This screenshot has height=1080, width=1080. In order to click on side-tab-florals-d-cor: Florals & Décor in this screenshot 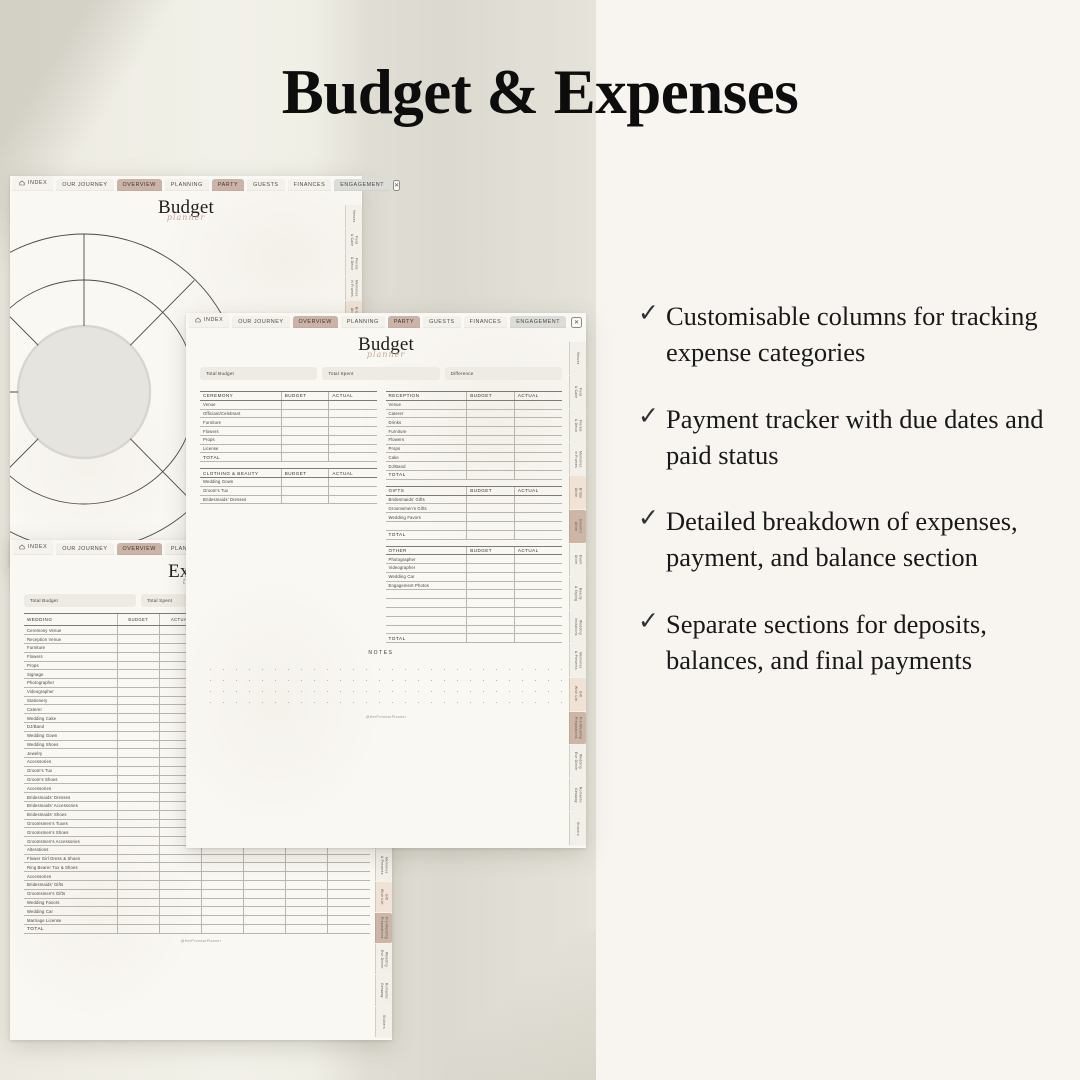, I will do `click(577, 425)`.